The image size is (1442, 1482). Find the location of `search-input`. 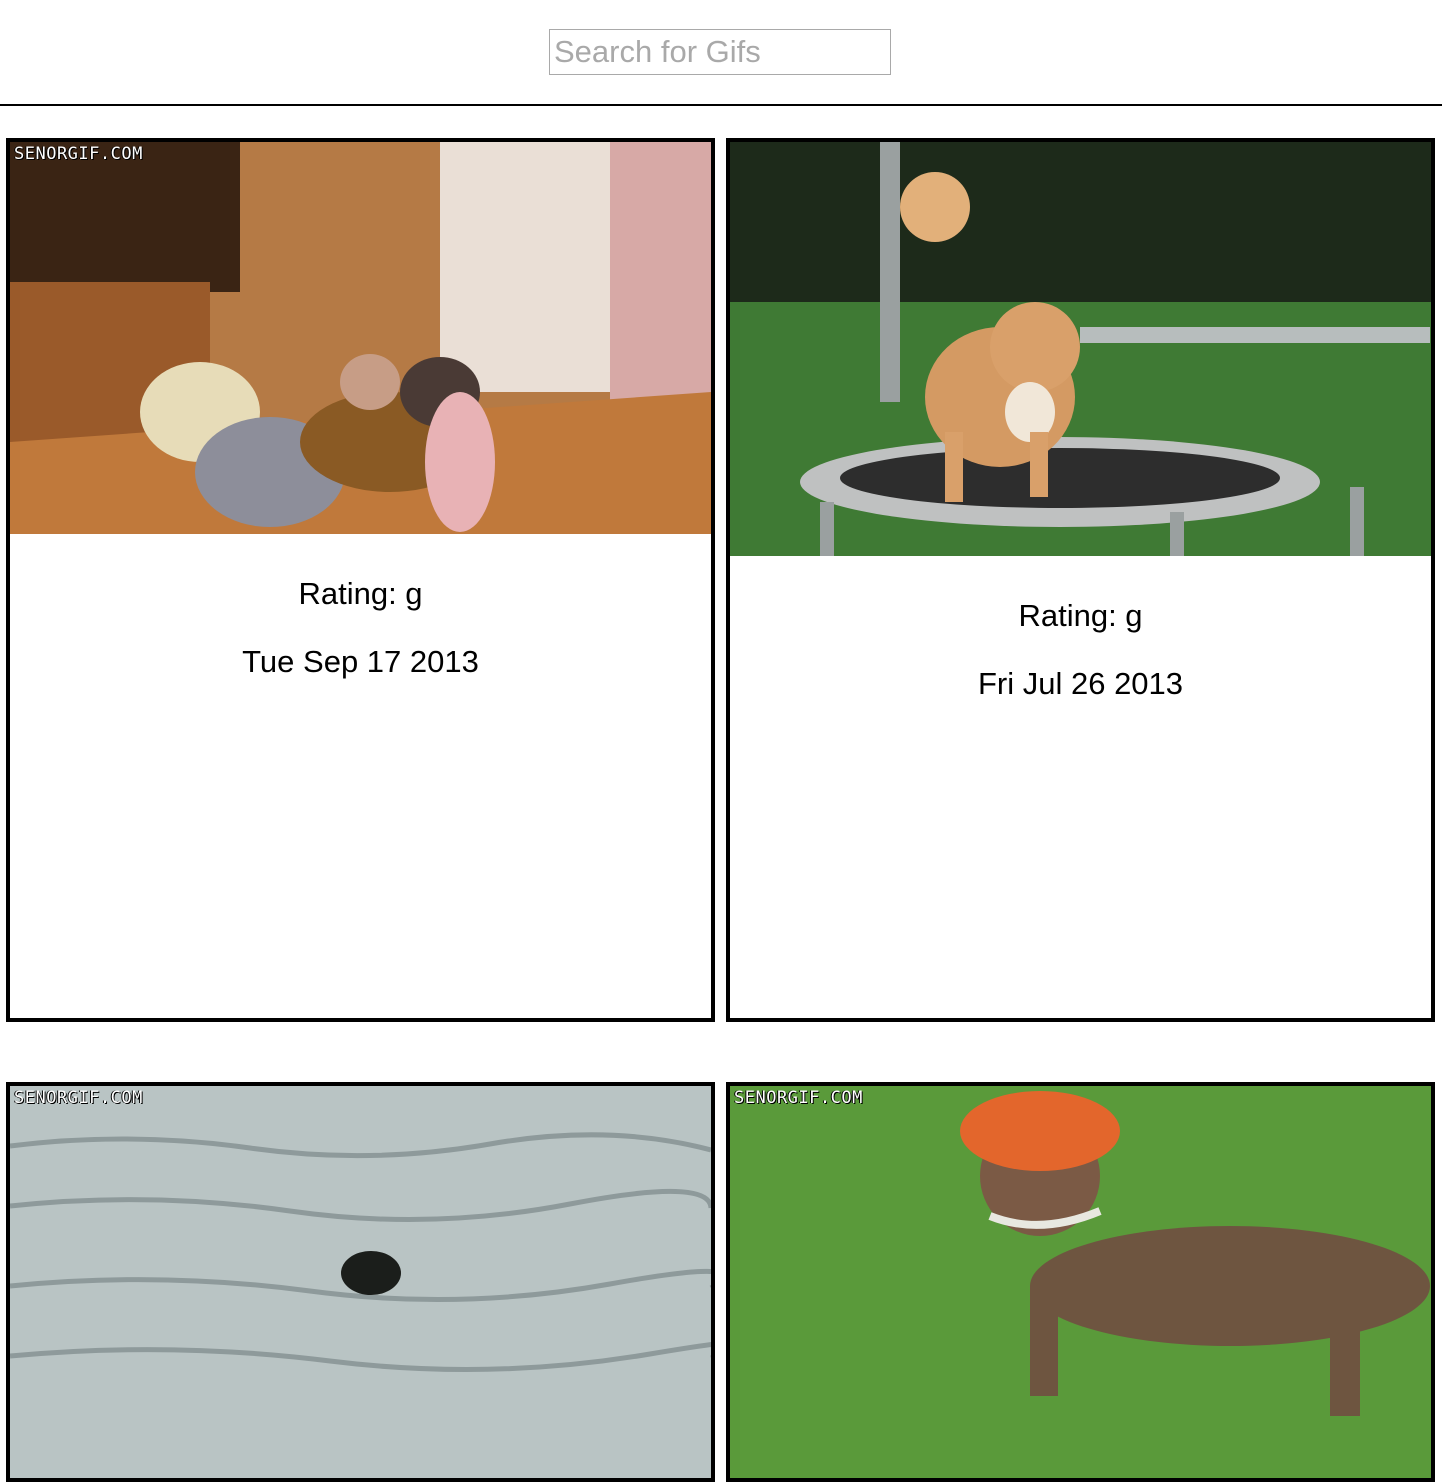

search-input is located at coordinates (720, 52).